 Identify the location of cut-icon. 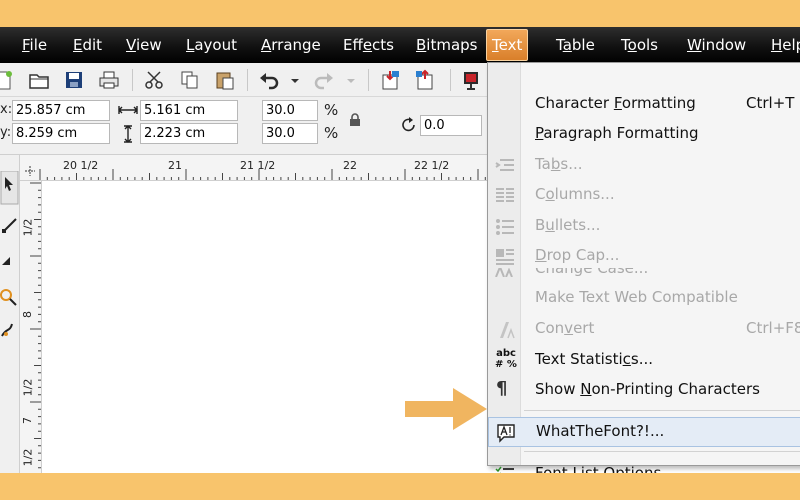
(154, 80).